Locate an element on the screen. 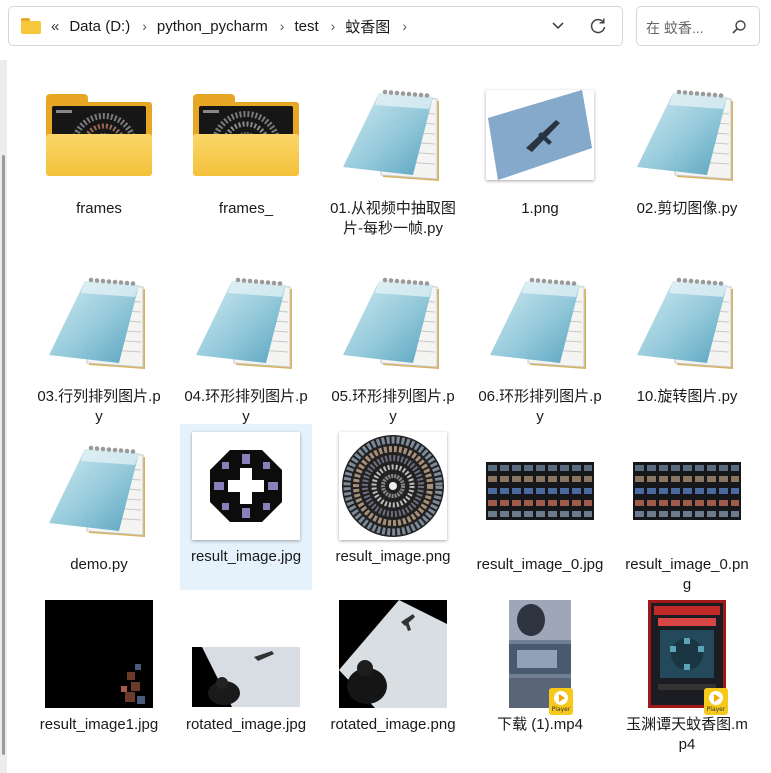 This screenshot has width=771, height=773. file-name: 01.从视频中抽取图片-每秒一帧.py is located at coordinates (393, 219).